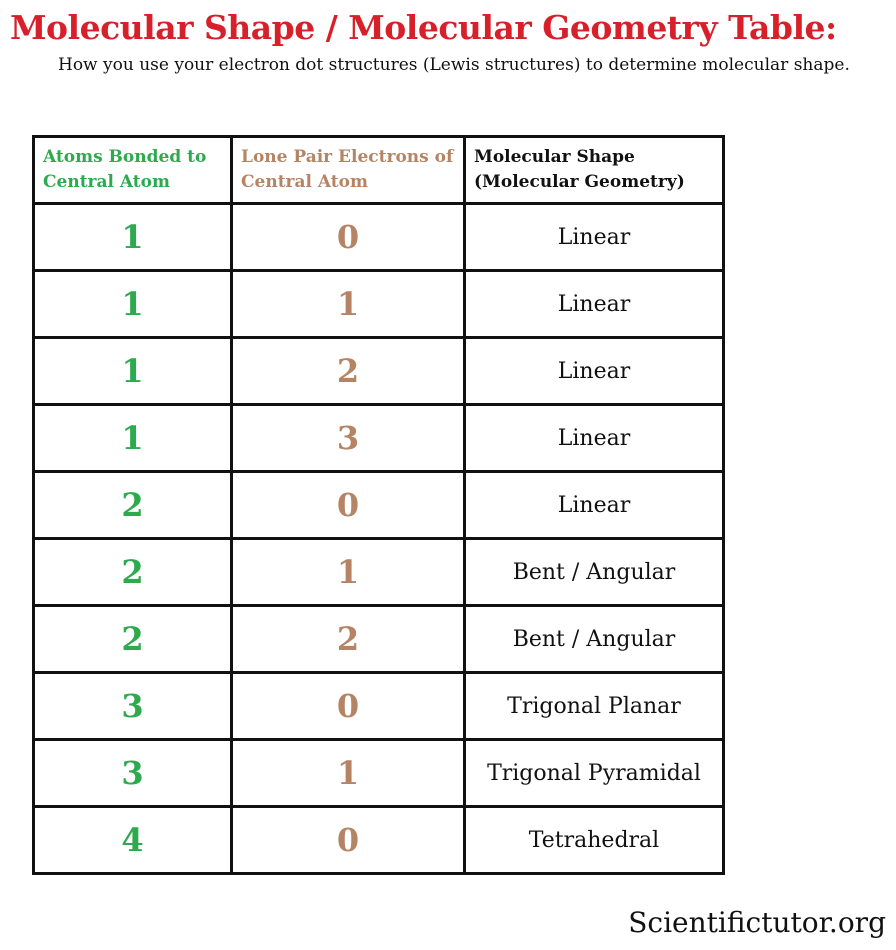 This screenshot has height=950, width=896. What do you see at coordinates (757, 922) in the screenshot?
I see `site-credit: Scientifictutor.org` at bounding box center [757, 922].